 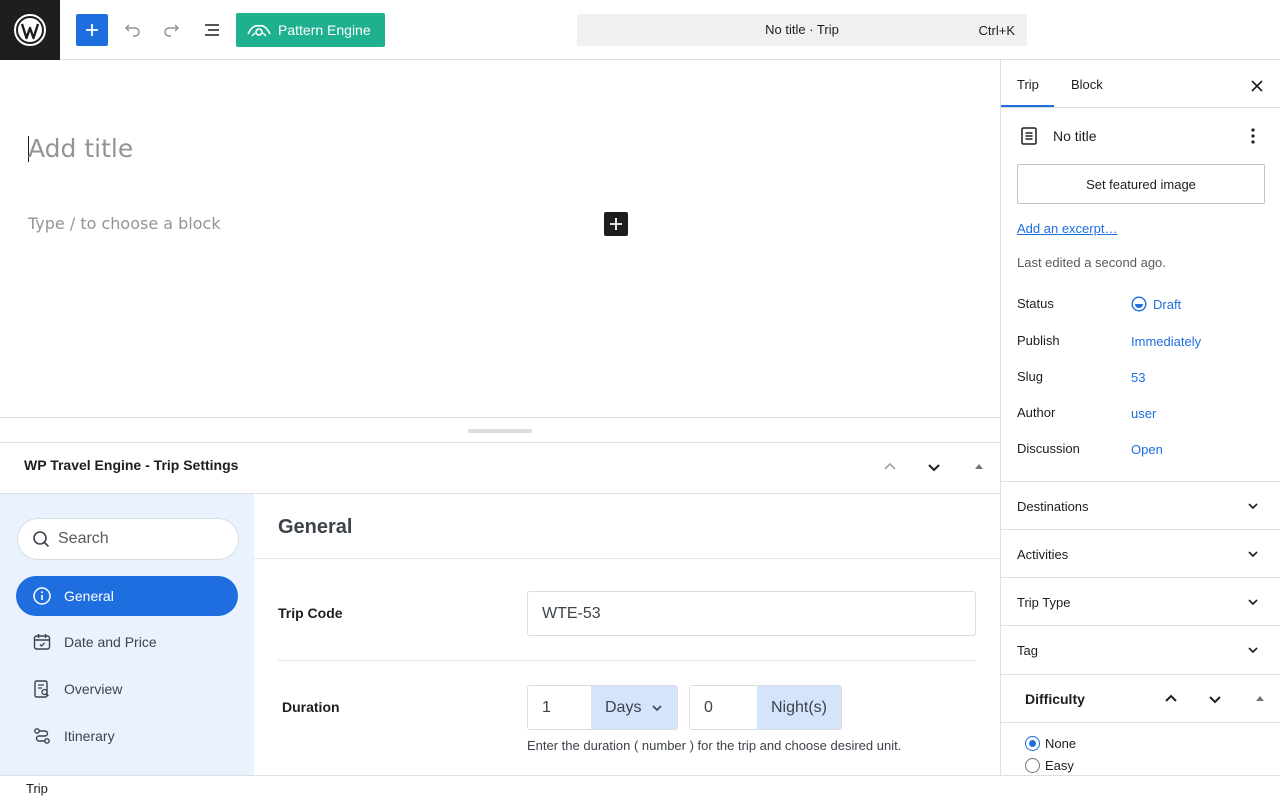 What do you see at coordinates (1053, 506) in the screenshot?
I see `panel-label: Destinations` at bounding box center [1053, 506].